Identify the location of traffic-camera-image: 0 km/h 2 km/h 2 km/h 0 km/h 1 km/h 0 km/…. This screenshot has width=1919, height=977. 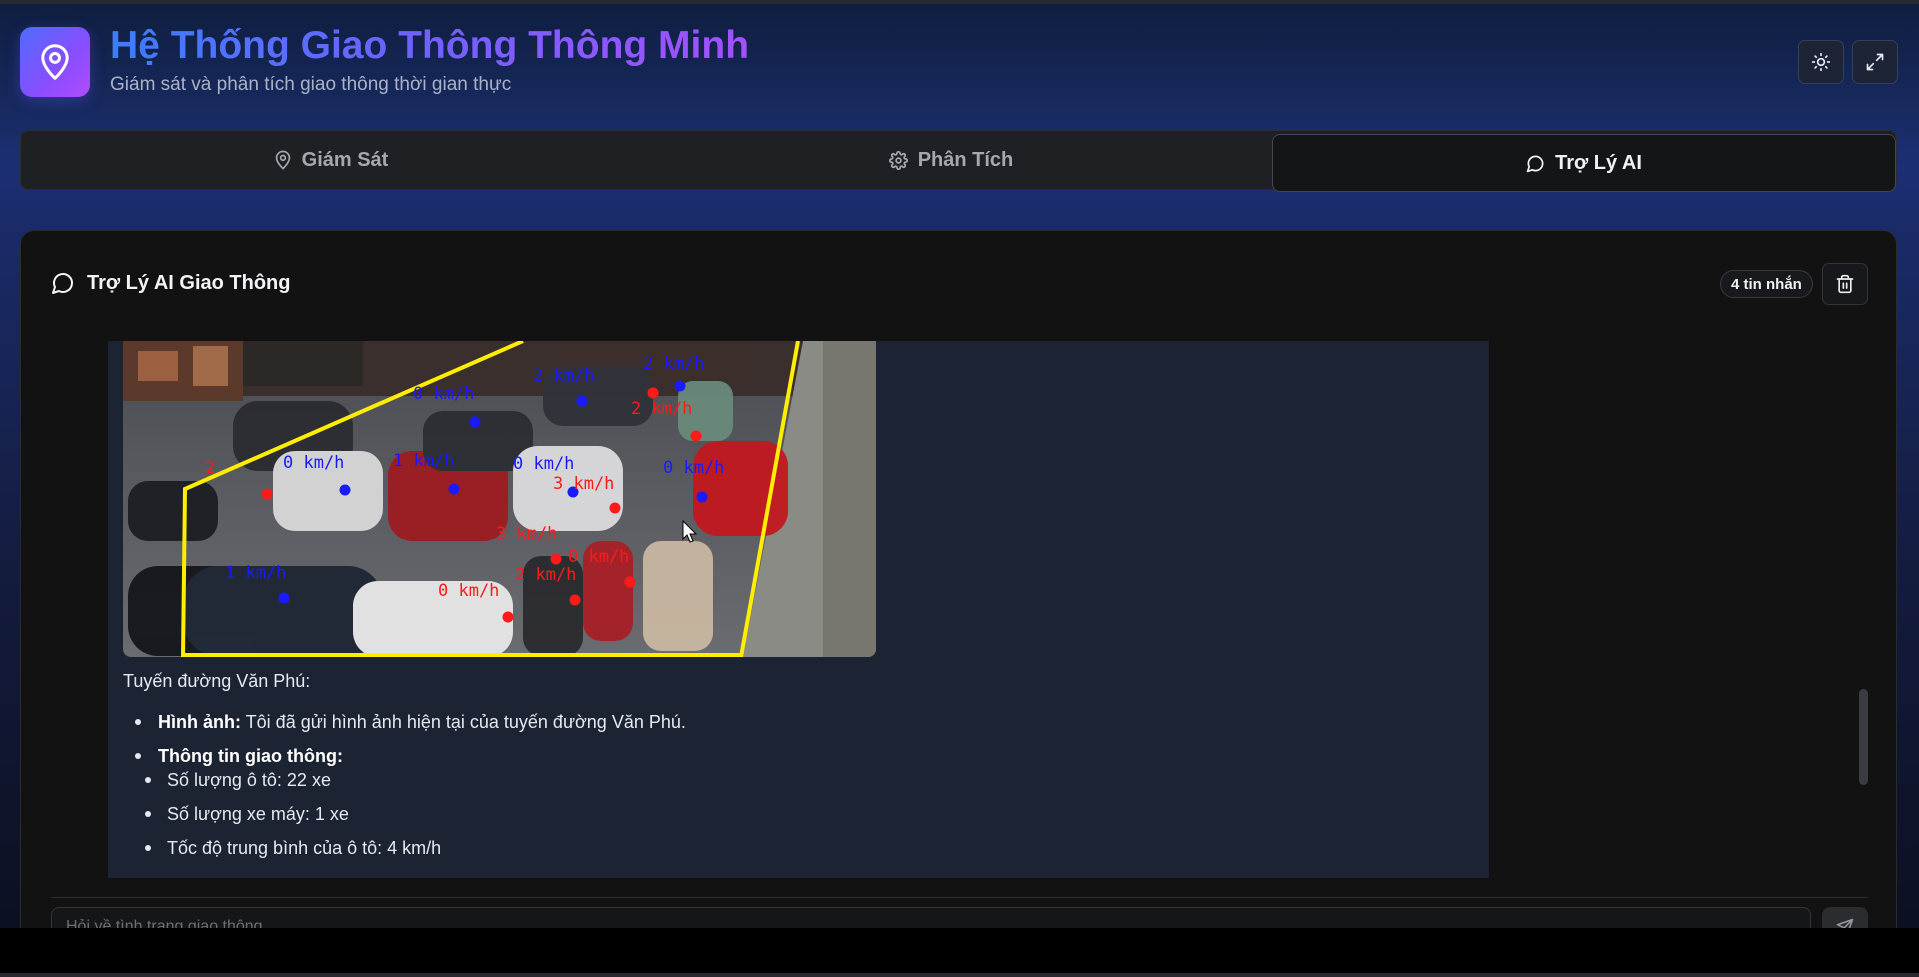
(499, 499).